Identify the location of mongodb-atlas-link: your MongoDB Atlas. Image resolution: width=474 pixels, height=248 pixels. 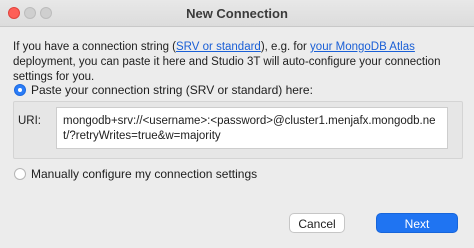
(362, 47).